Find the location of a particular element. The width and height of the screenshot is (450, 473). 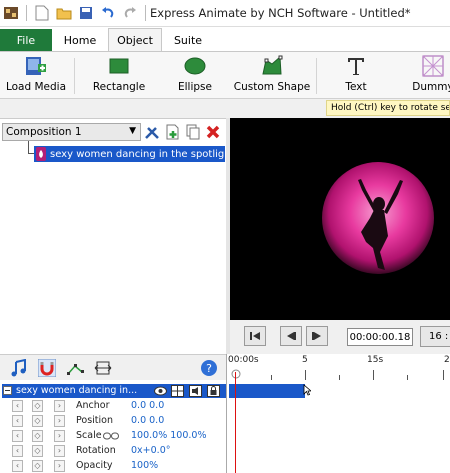

property-value: 100.0% 100.0% is located at coordinates (168, 435).